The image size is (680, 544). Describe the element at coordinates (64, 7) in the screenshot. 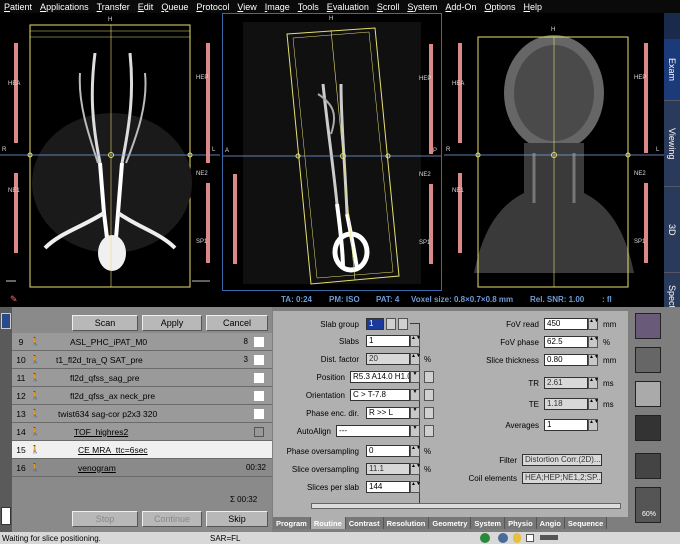

I see `menu-applications: Applications` at that location.